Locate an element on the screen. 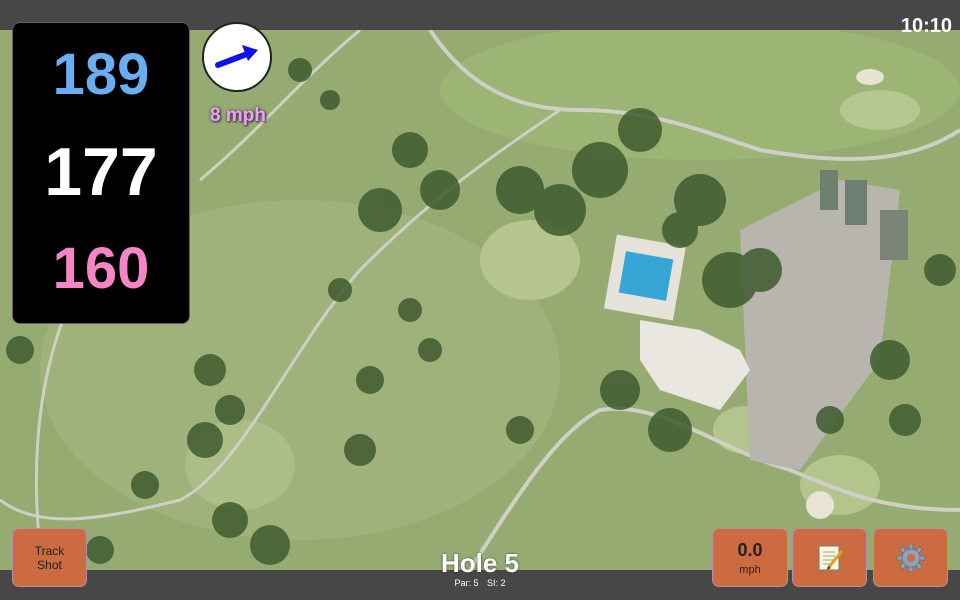  wind-speed: 8 mph is located at coordinates (238, 115).